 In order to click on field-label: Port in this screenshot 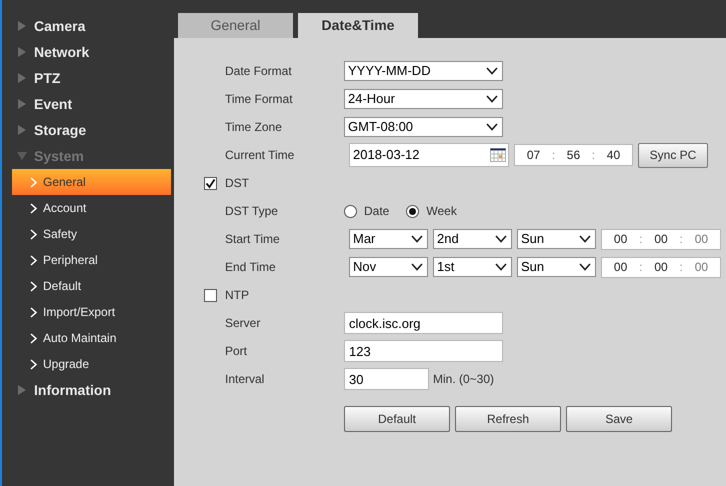, I will do `click(236, 351)`.